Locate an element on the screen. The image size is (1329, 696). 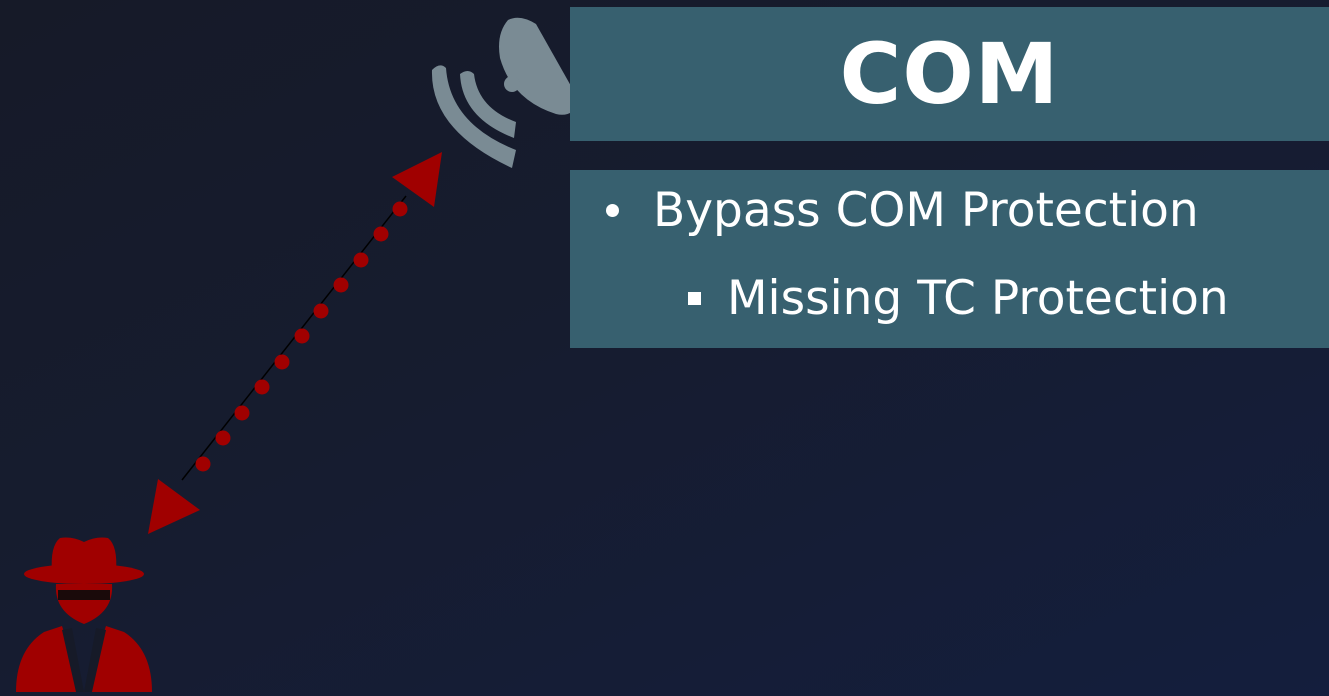
bullet-item-level-2: Missing TC Protection is located at coordinates (958, 298).